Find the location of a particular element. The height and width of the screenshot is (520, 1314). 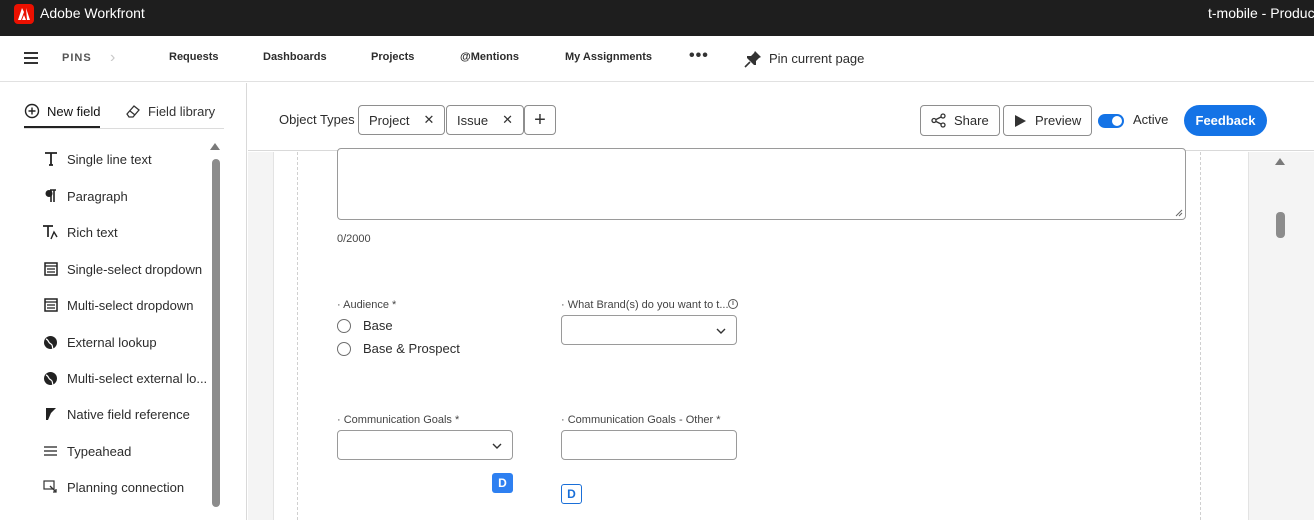

nav-requests: Requests is located at coordinates (194, 57).